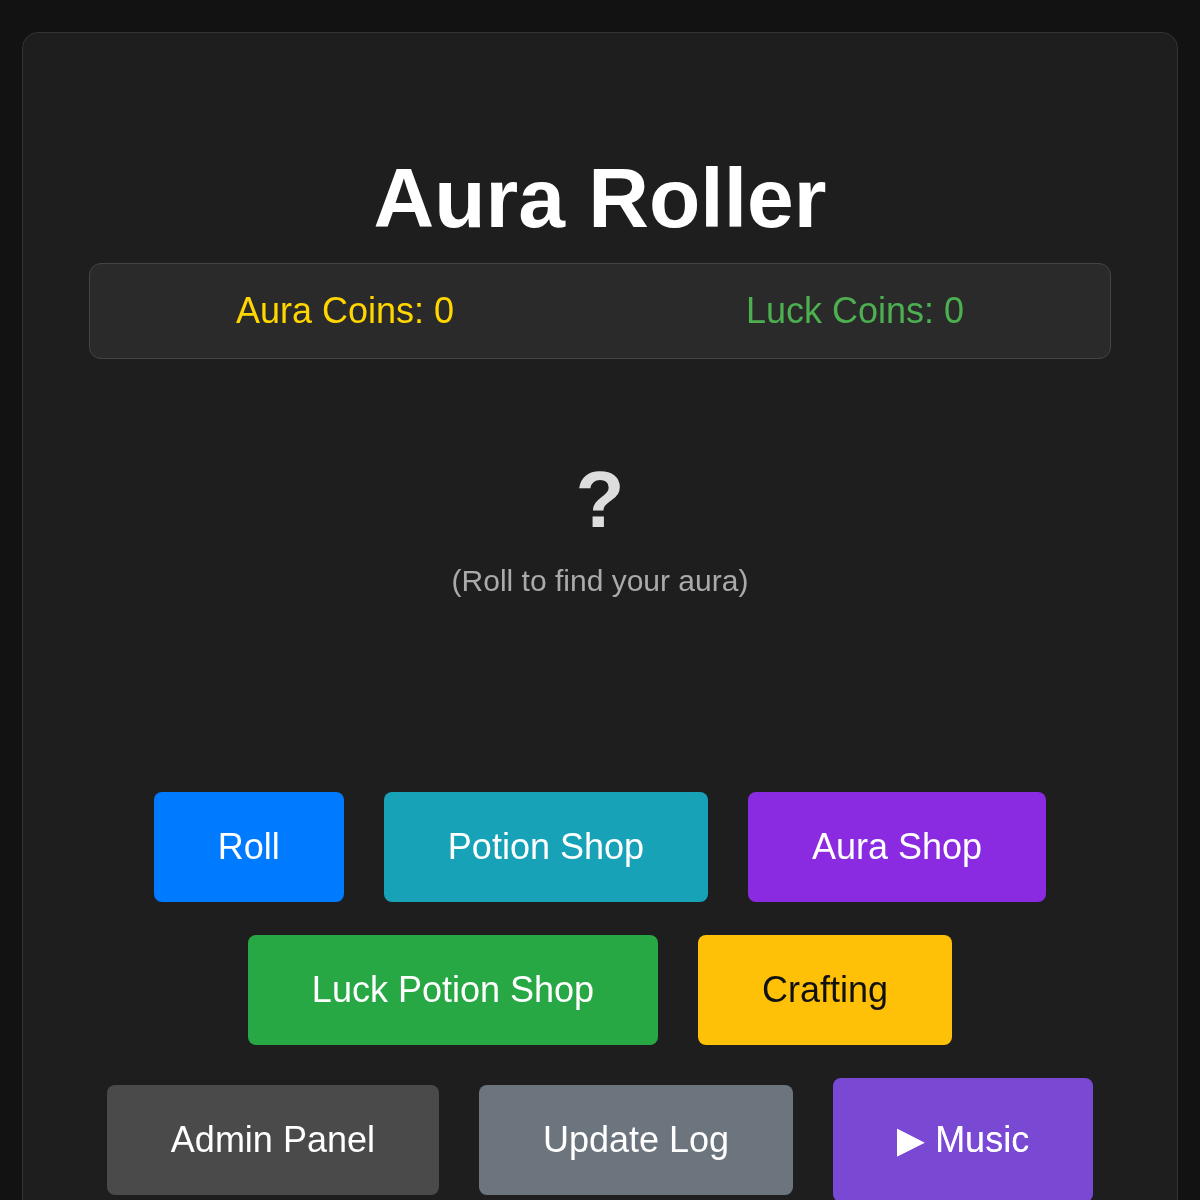  I want to click on menu-button: ▶ Music, so click(963, 1139).